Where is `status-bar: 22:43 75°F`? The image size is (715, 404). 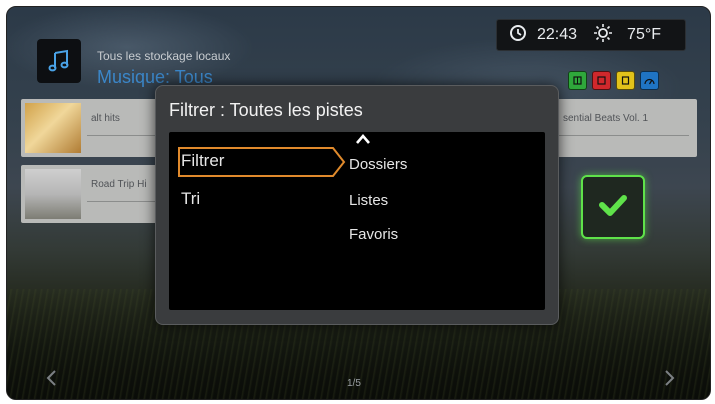 status-bar: 22:43 75°F is located at coordinates (591, 35).